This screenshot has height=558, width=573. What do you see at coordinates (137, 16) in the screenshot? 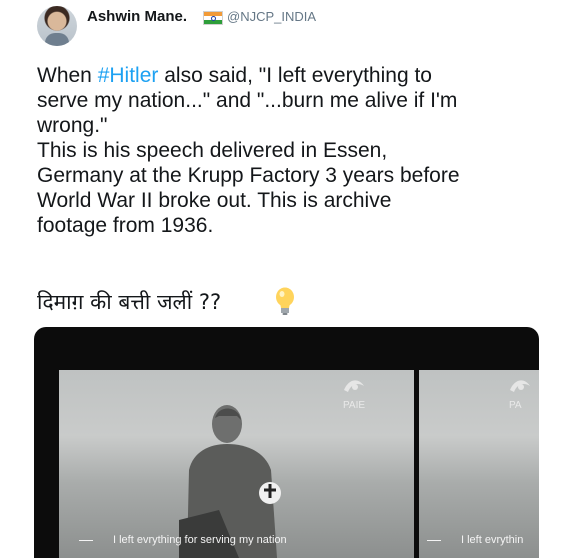
I see `author-name: Ashwin Mane.` at bounding box center [137, 16].